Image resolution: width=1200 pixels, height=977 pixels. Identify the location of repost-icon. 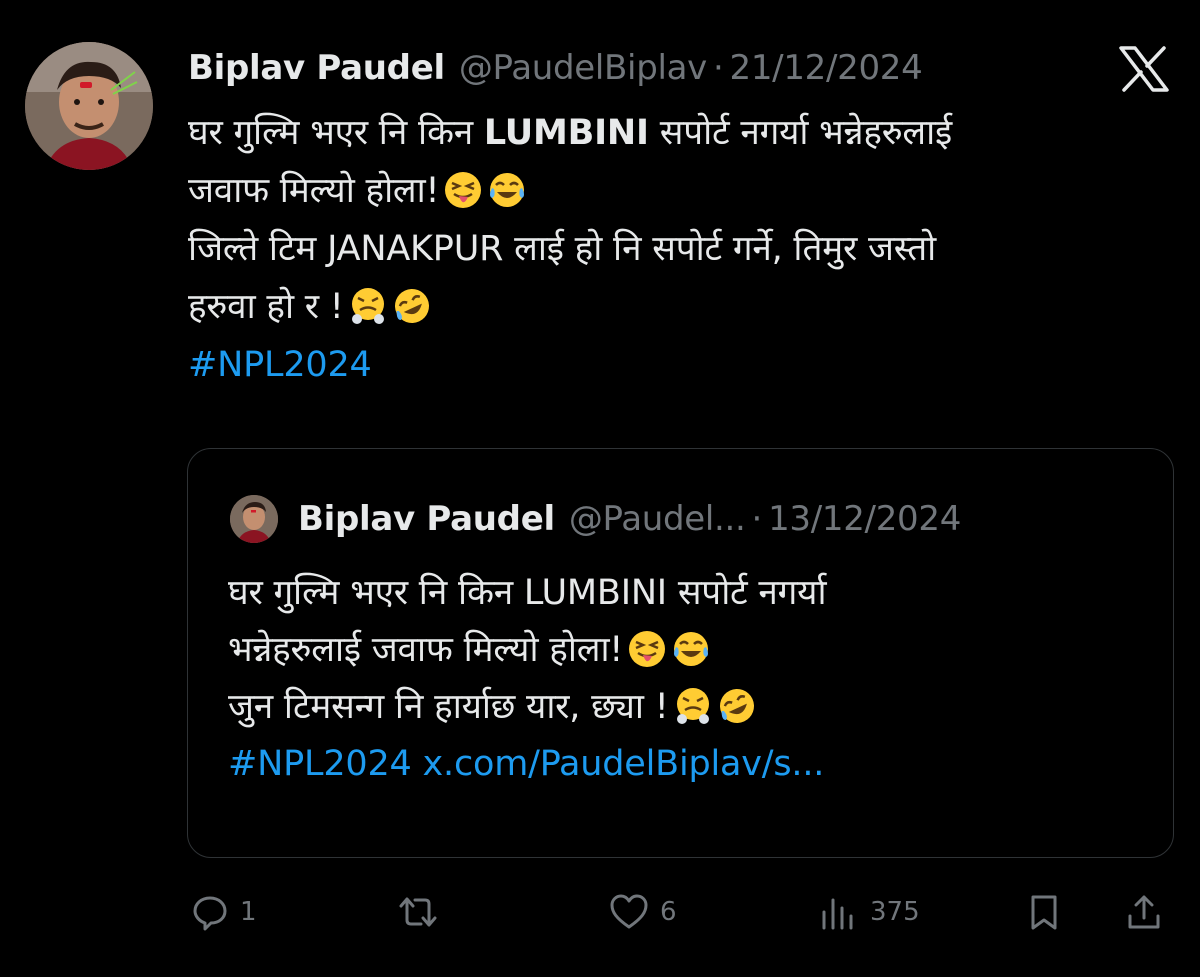
(418, 912).